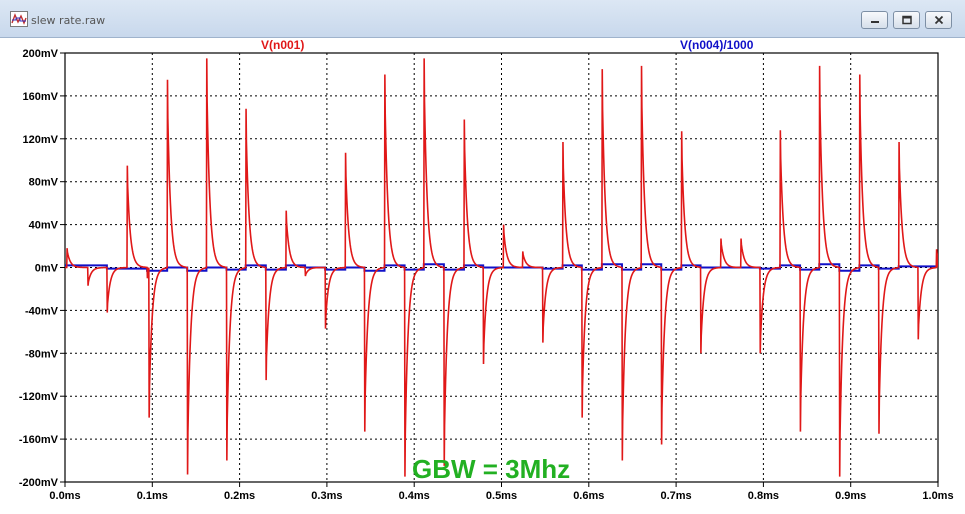  I want to click on restore-icon, so click(906, 20).